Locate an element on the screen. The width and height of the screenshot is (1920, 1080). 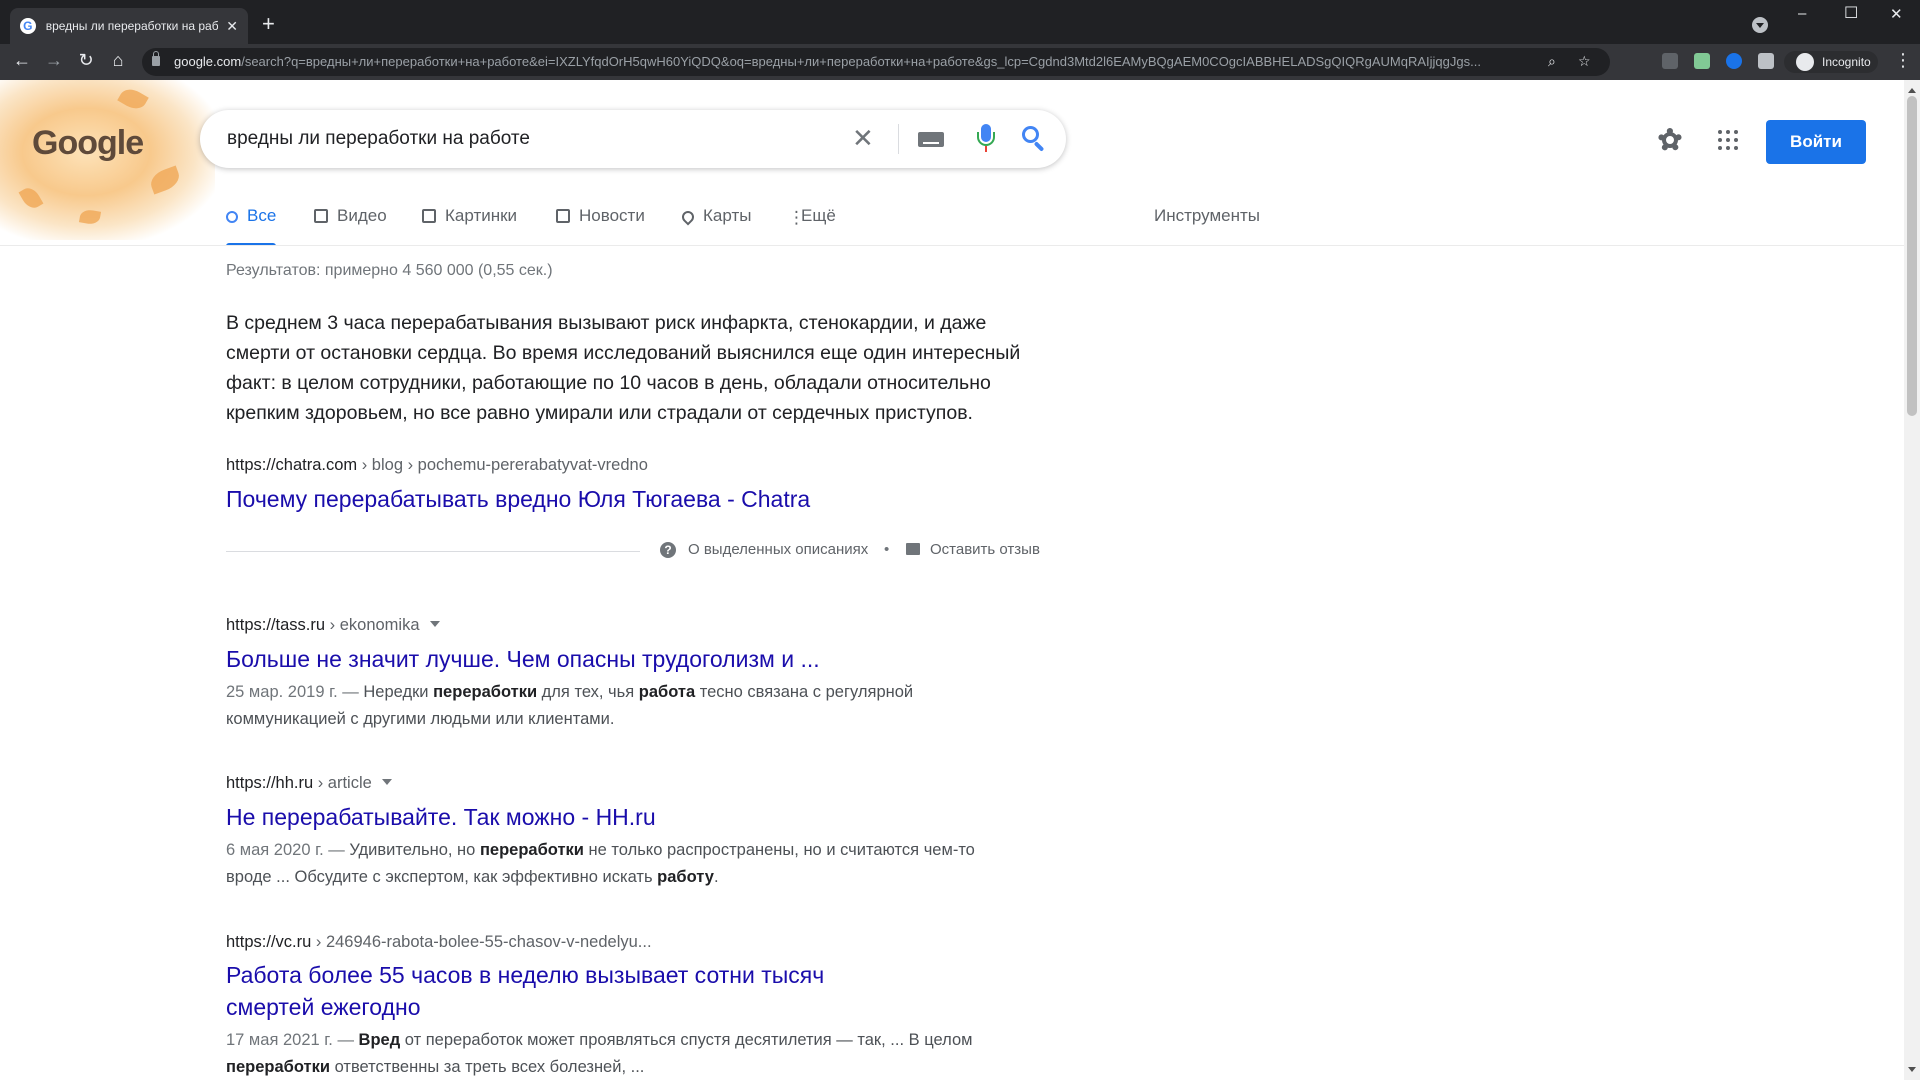
feedback-link: Оставить отзыв is located at coordinates (985, 549).